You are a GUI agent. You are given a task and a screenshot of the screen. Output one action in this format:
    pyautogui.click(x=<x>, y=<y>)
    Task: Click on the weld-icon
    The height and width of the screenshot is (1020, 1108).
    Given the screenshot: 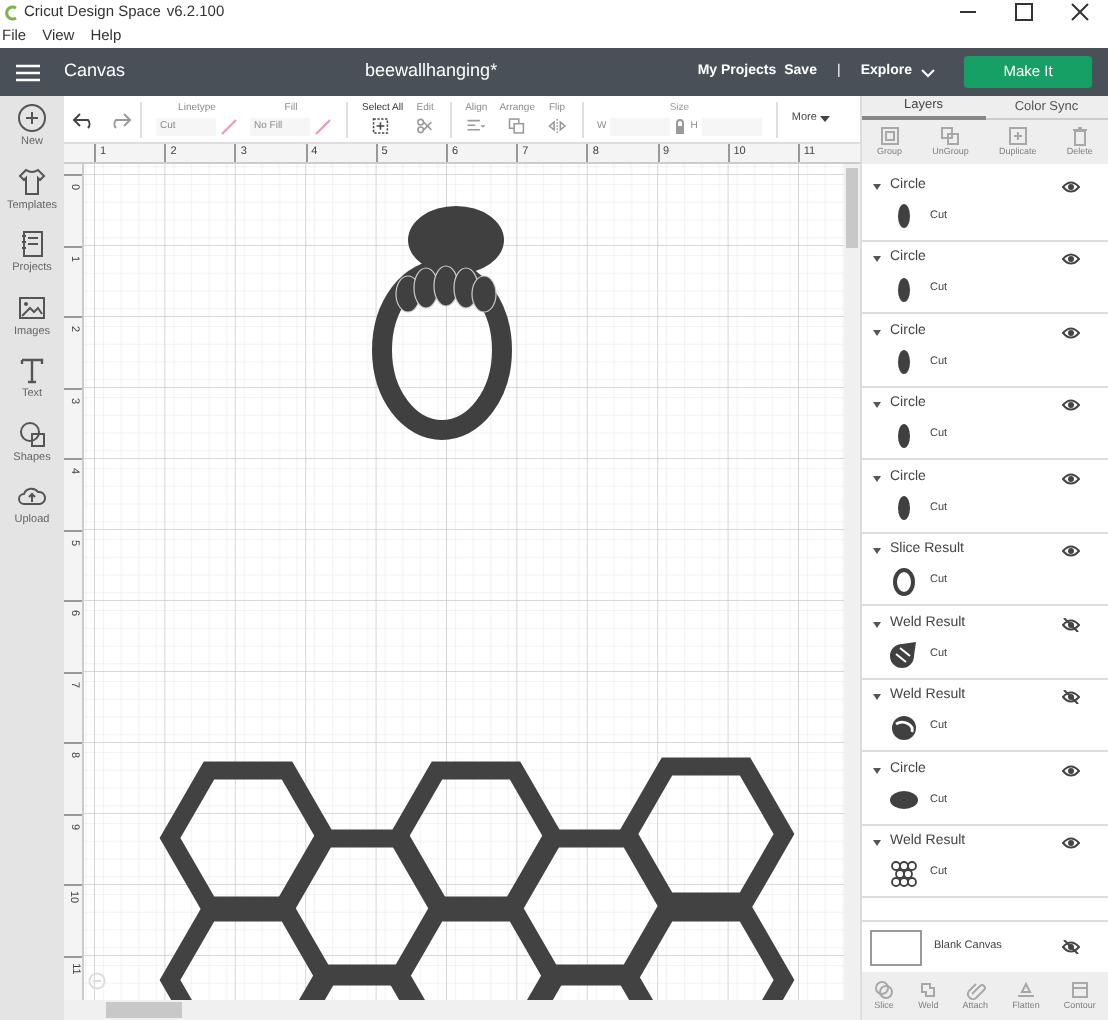 What is the action you would take?
    pyautogui.click(x=928, y=990)
    